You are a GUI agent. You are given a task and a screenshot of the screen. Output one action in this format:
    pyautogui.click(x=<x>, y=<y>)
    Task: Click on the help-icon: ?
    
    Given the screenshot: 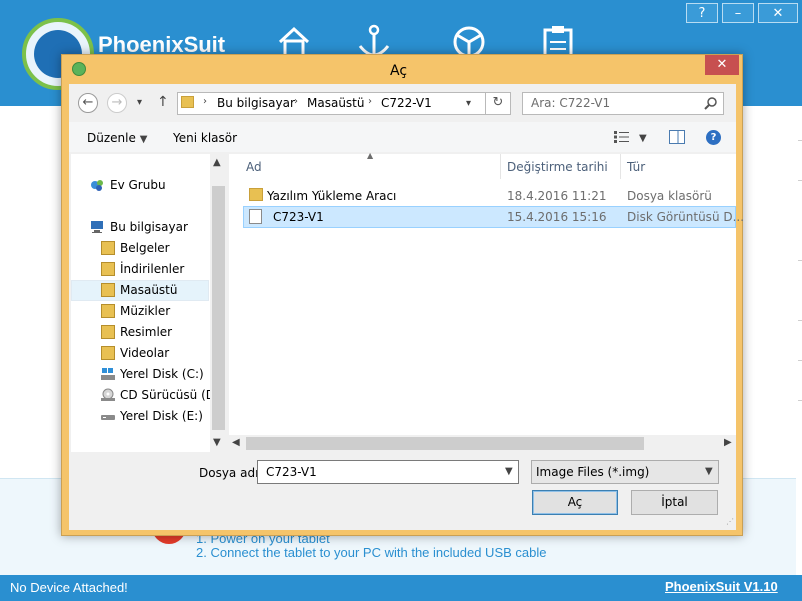 What is the action you would take?
    pyautogui.click(x=713, y=137)
    